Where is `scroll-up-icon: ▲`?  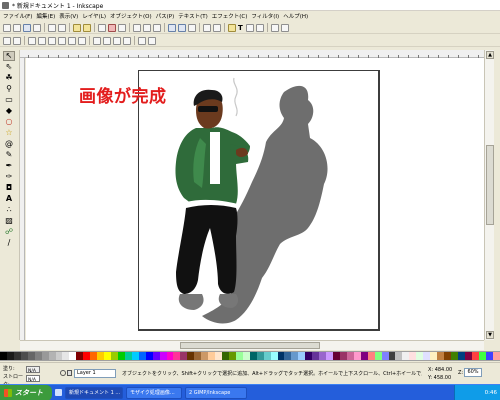
scroll-up-icon: ▲ is located at coordinates (490, 55).